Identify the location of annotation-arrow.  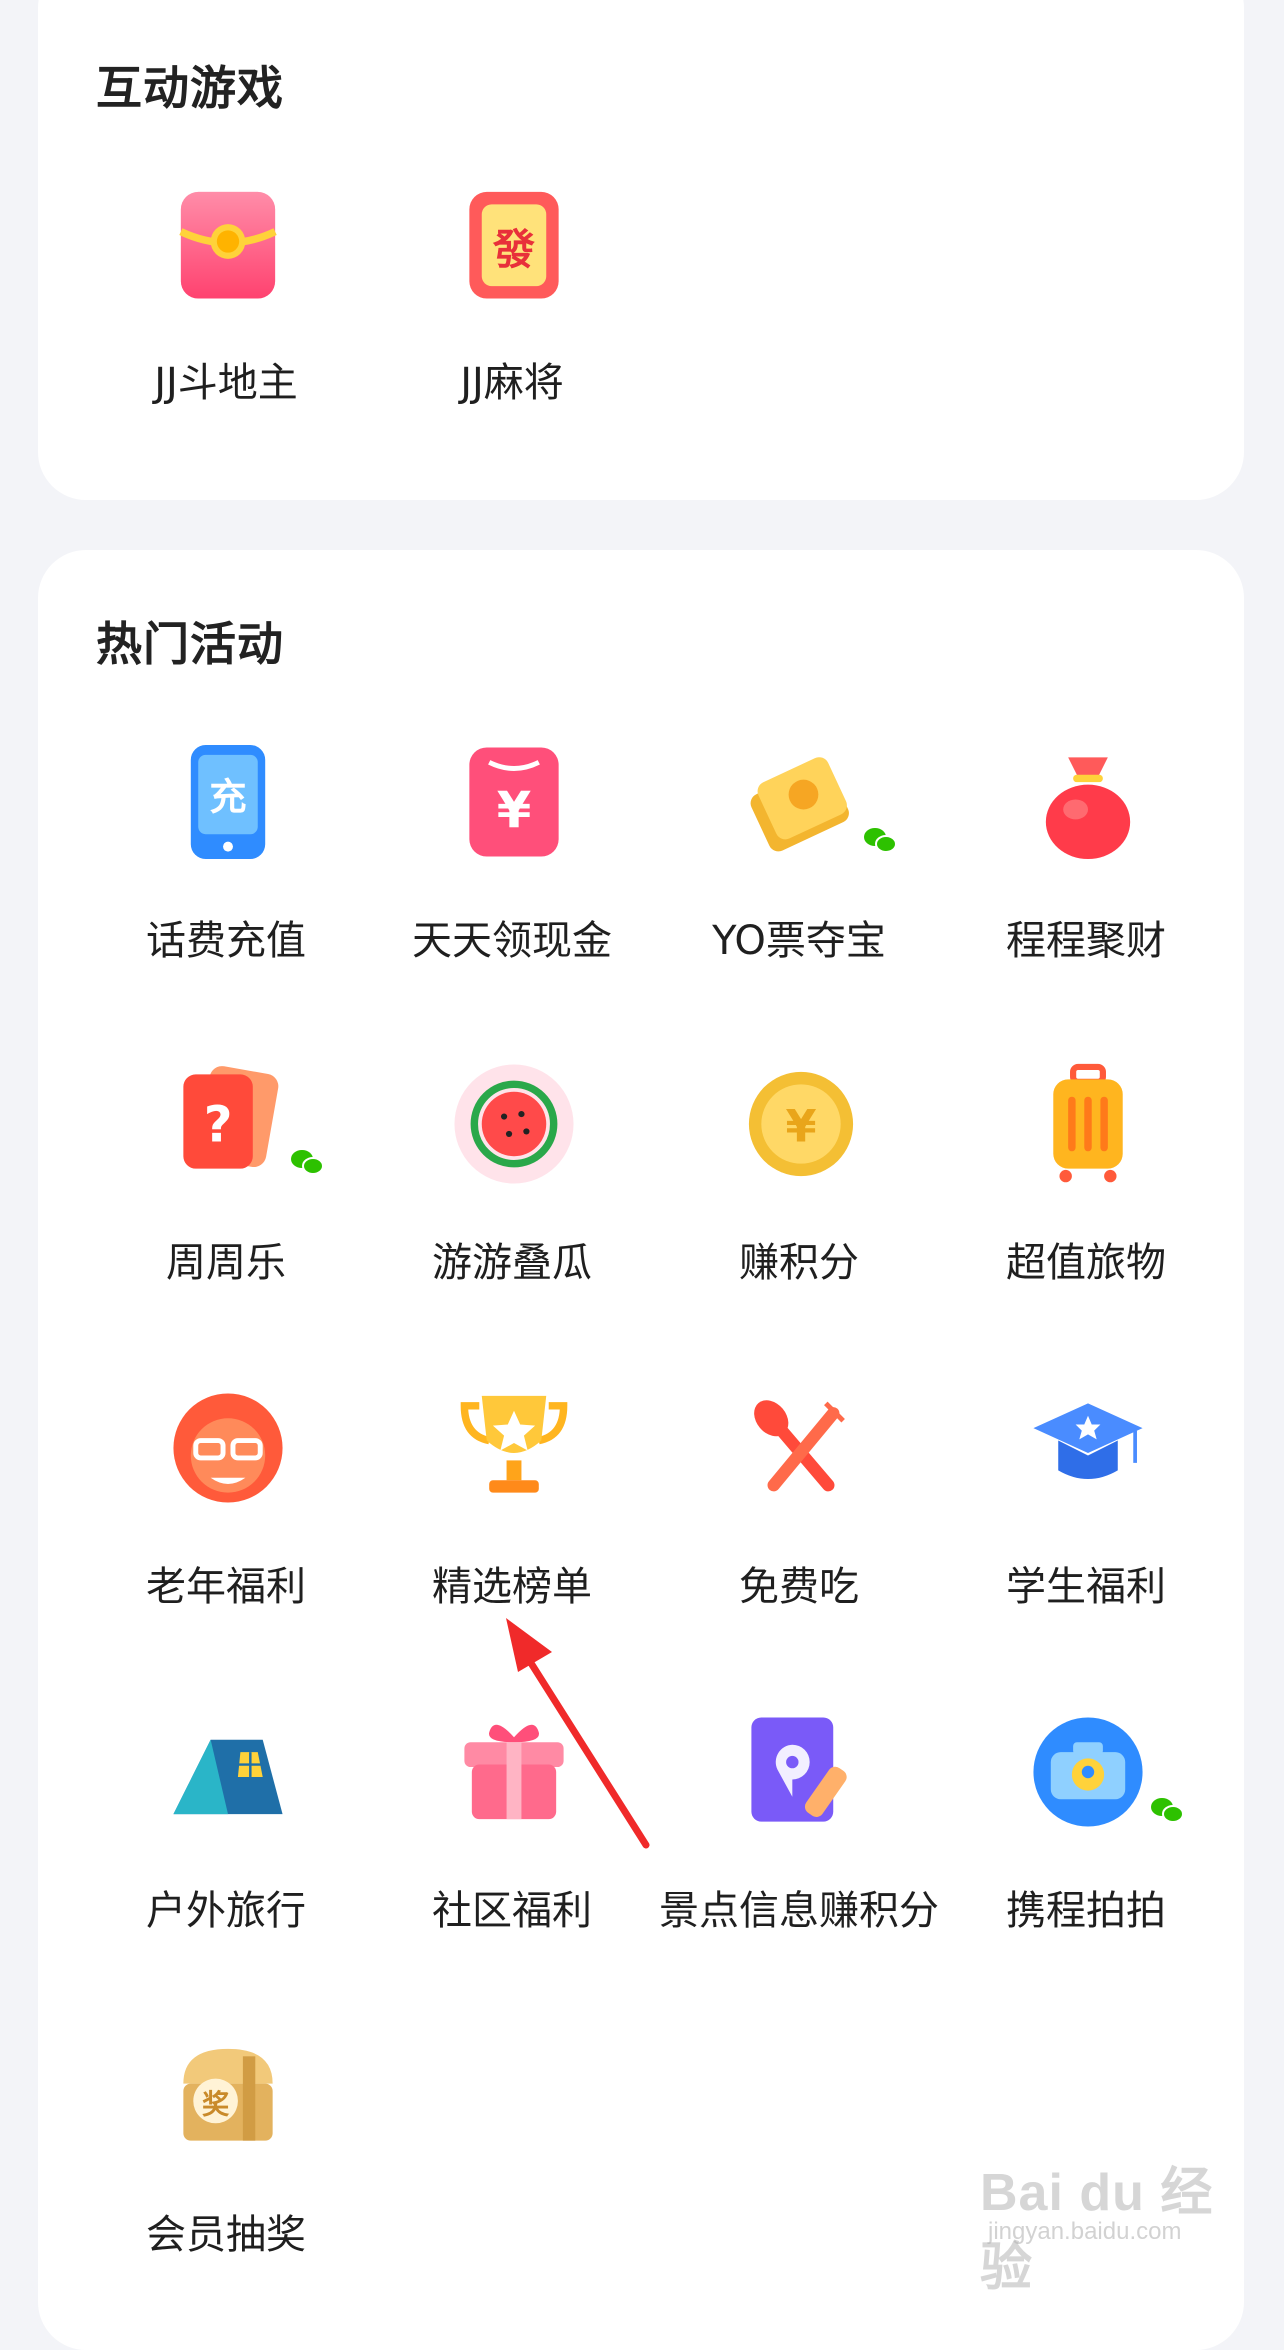
(578, 1733).